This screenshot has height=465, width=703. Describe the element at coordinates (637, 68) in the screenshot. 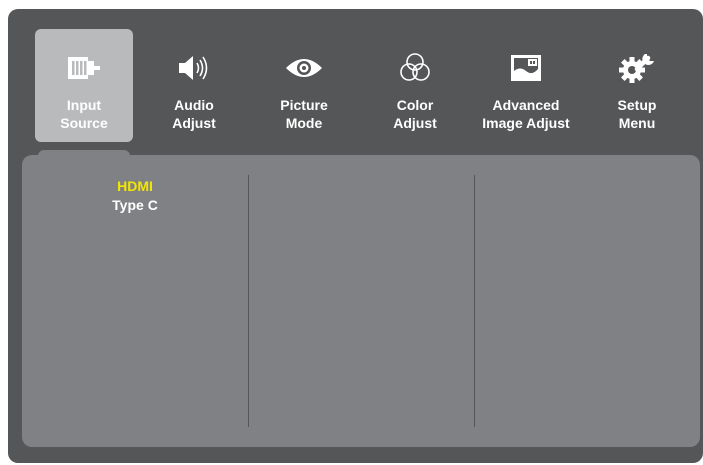

I see `gear-wrench-icon` at that location.